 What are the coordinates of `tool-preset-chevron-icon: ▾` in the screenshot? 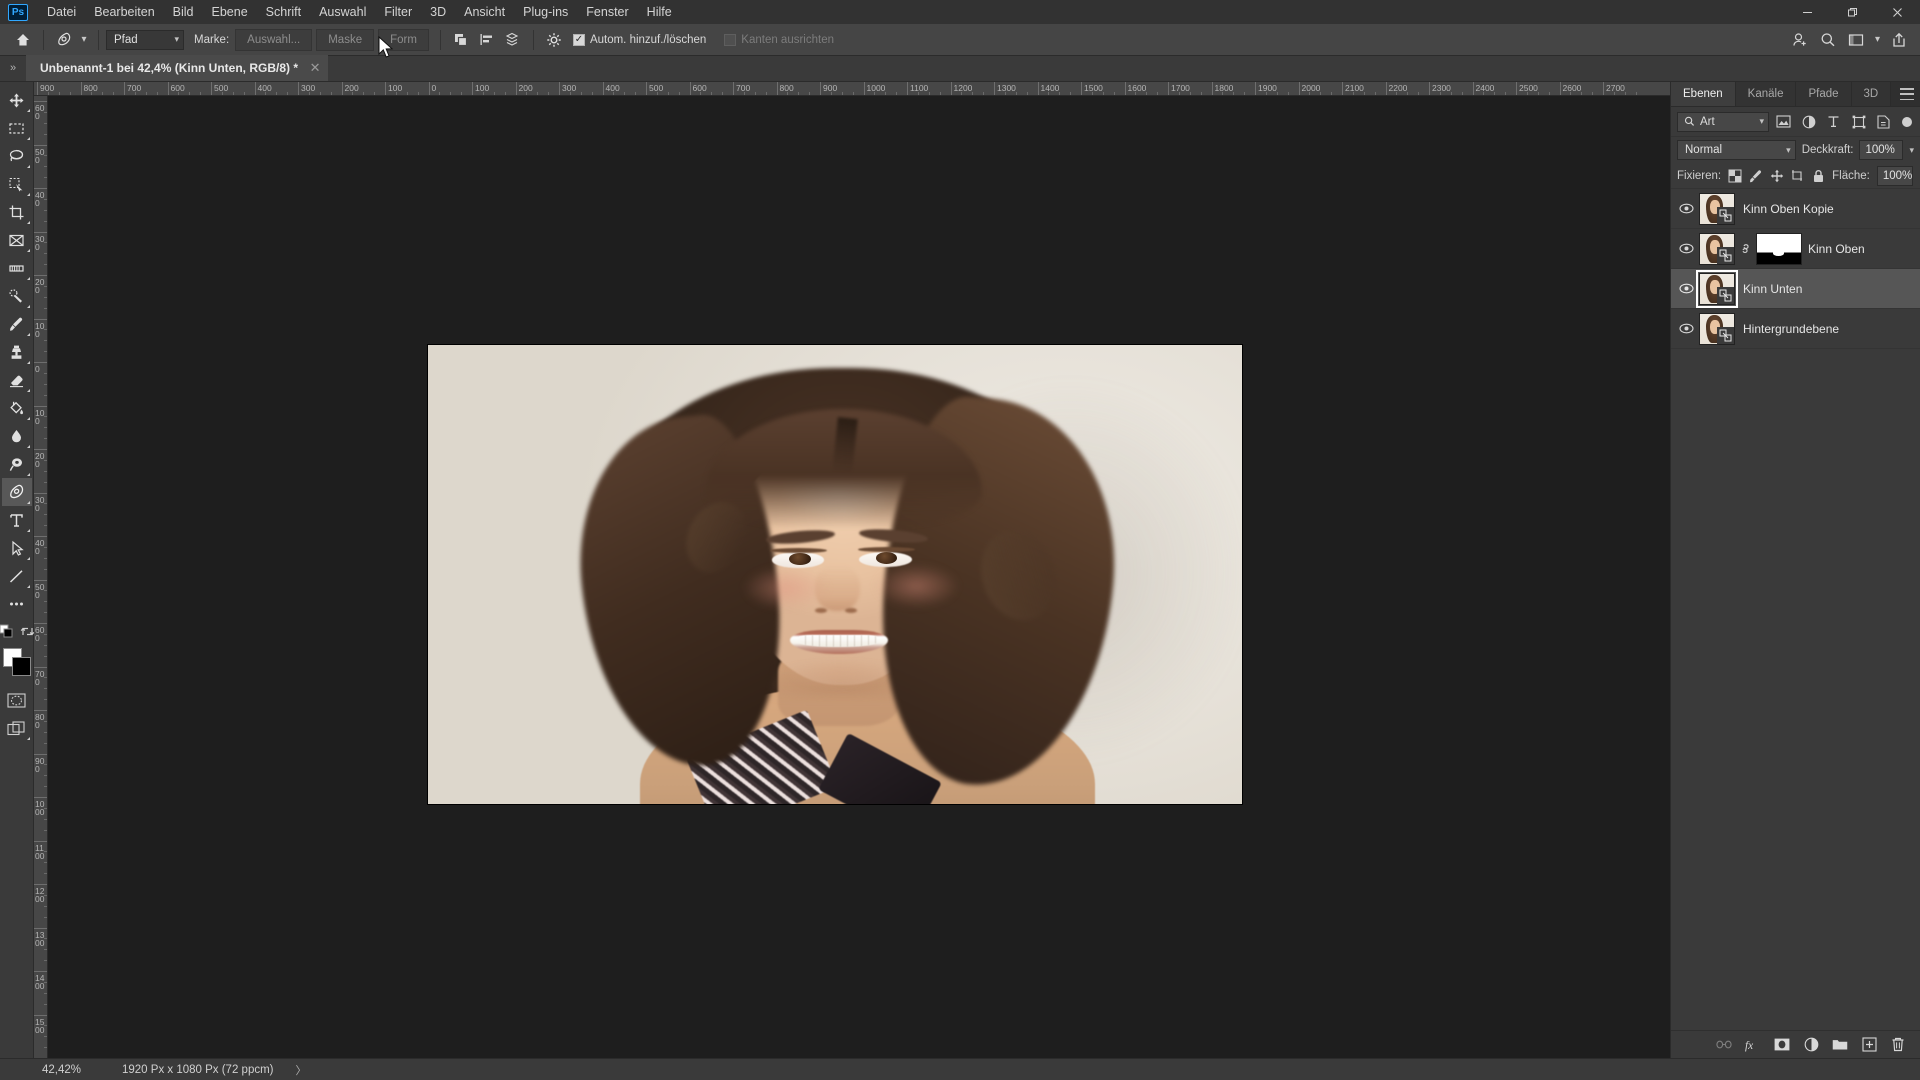 It's located at (84, 40).